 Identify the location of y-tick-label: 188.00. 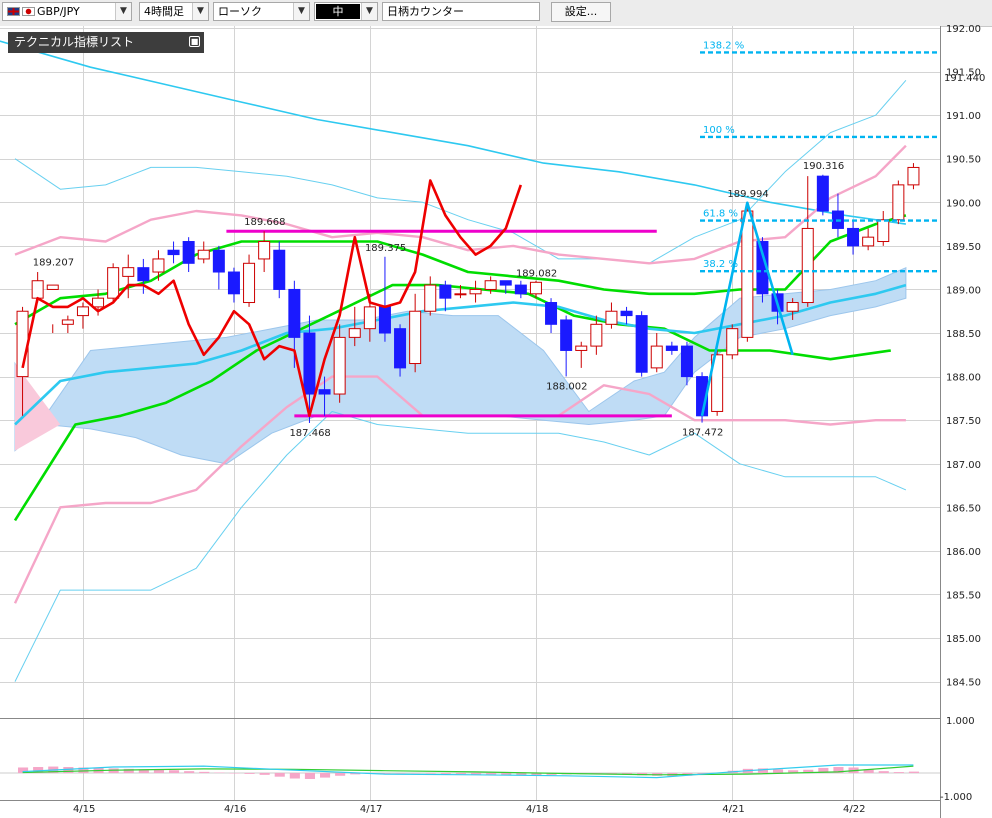
(963, 378).